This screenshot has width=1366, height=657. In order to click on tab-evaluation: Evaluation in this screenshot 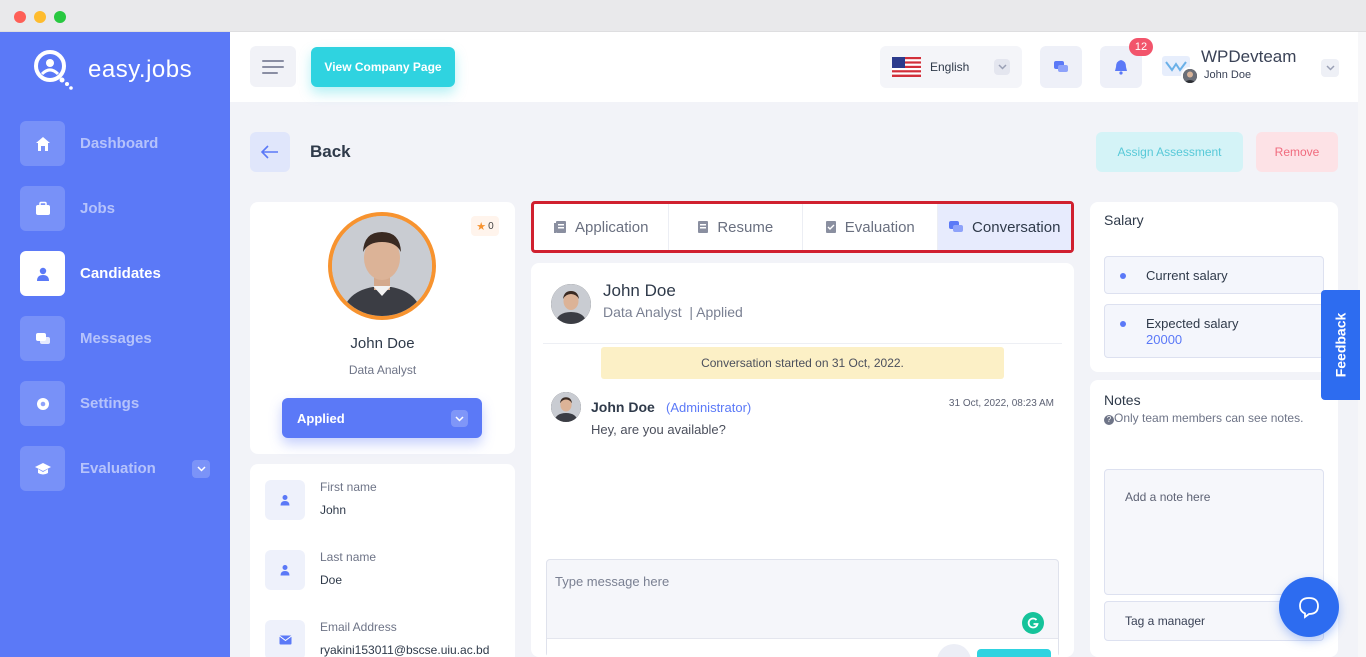, I will do `click(870, 227)`.